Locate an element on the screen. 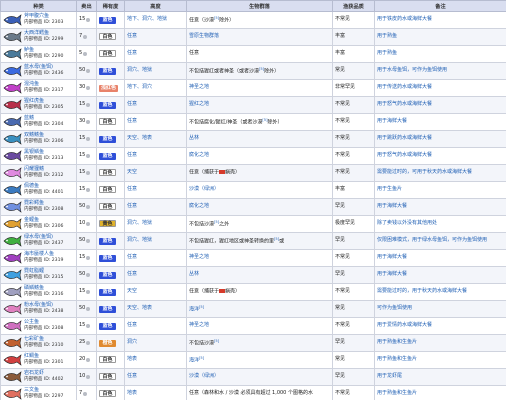  note-text: 可作为鱼饵使用 is located at coordinates (394, 308).